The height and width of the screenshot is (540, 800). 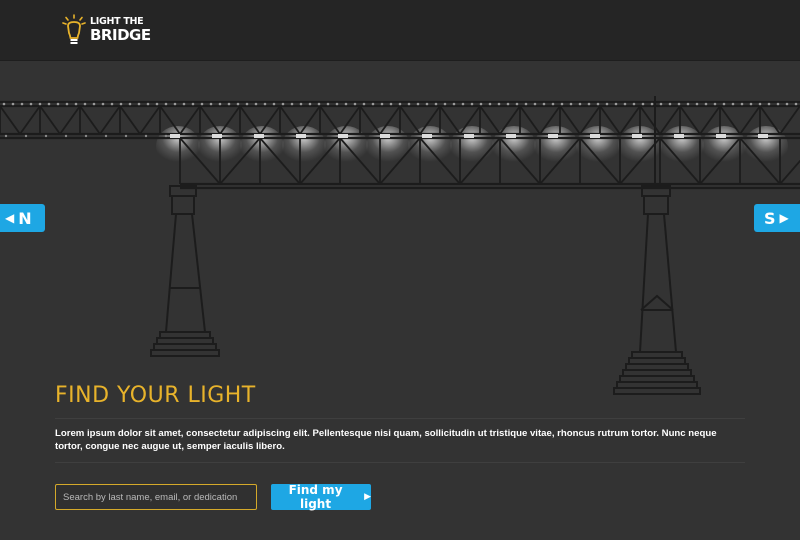 I want to click on nav-north-label: N, so click(x=25, y=218).